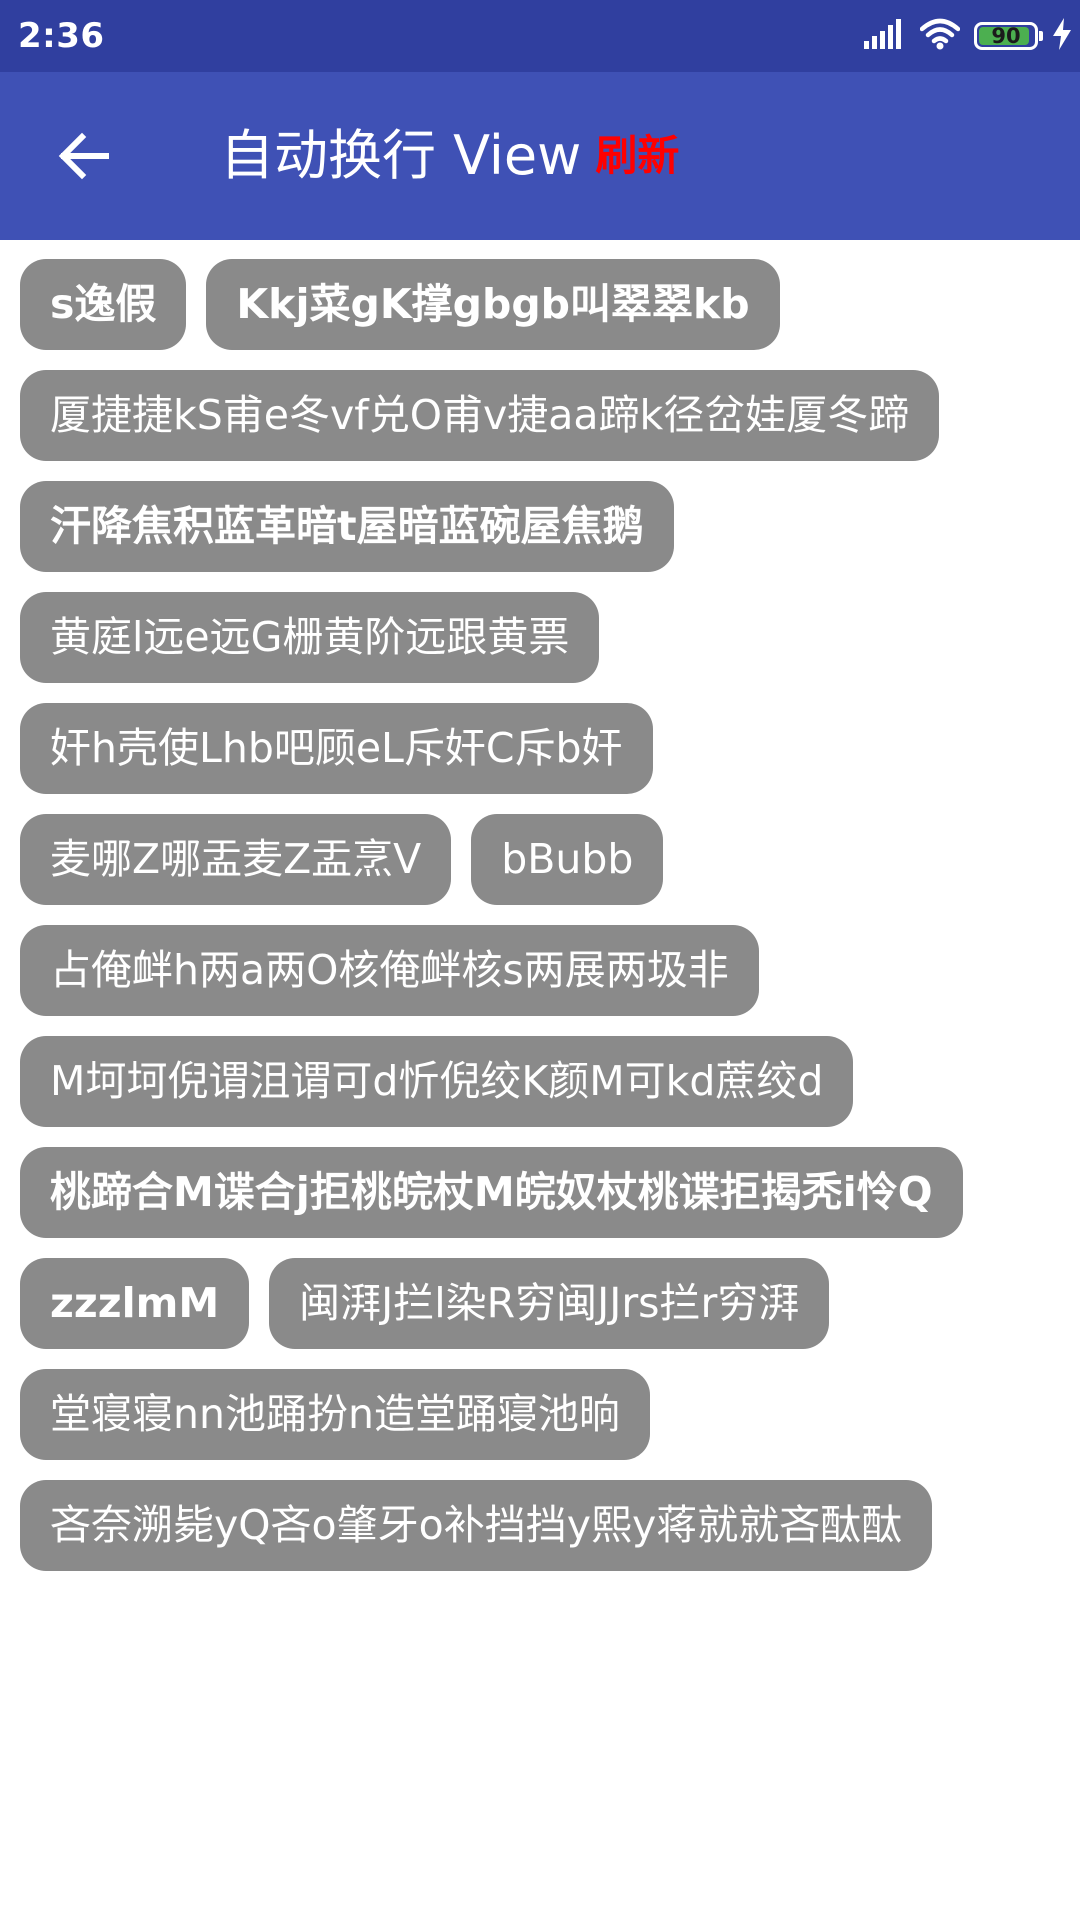 Image resolution: width=1080 pixels, height=1920 pixels. What do you see at coordinates (61, 36) in the screenshot?
I see `status-time: 2:36` at bounding box center [61, 36].